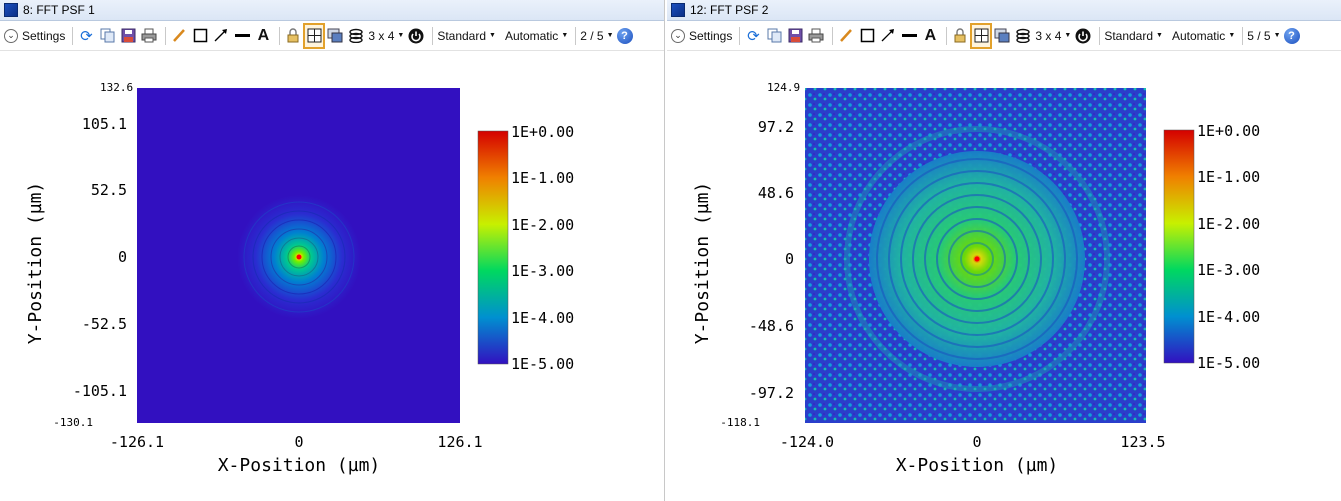 This screenshot has height=501, width=1341. I want to click on x-tick-label: 123.5, so click(1142, 442).